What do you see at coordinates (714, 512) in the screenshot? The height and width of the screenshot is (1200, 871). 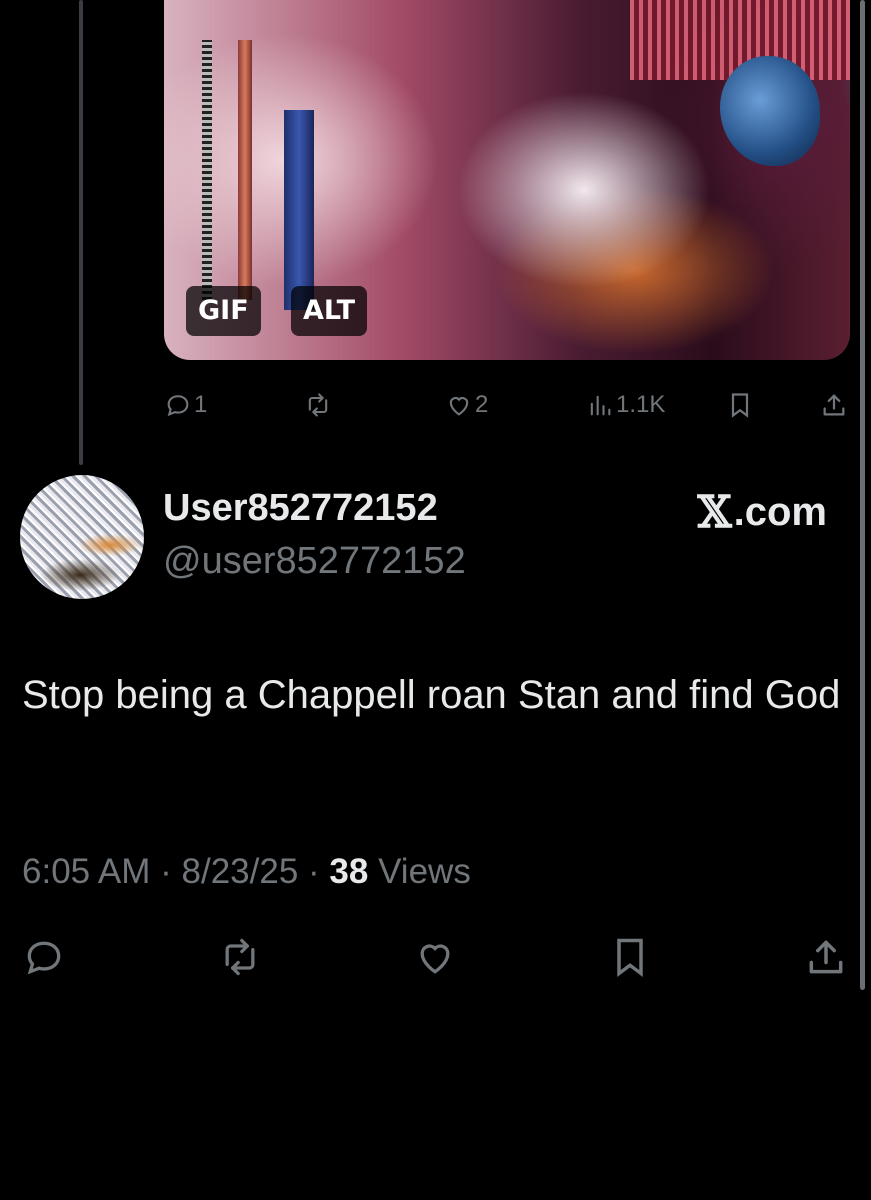 I see `x-logo-icon: 𝕏` at bounding box center [714, 512].